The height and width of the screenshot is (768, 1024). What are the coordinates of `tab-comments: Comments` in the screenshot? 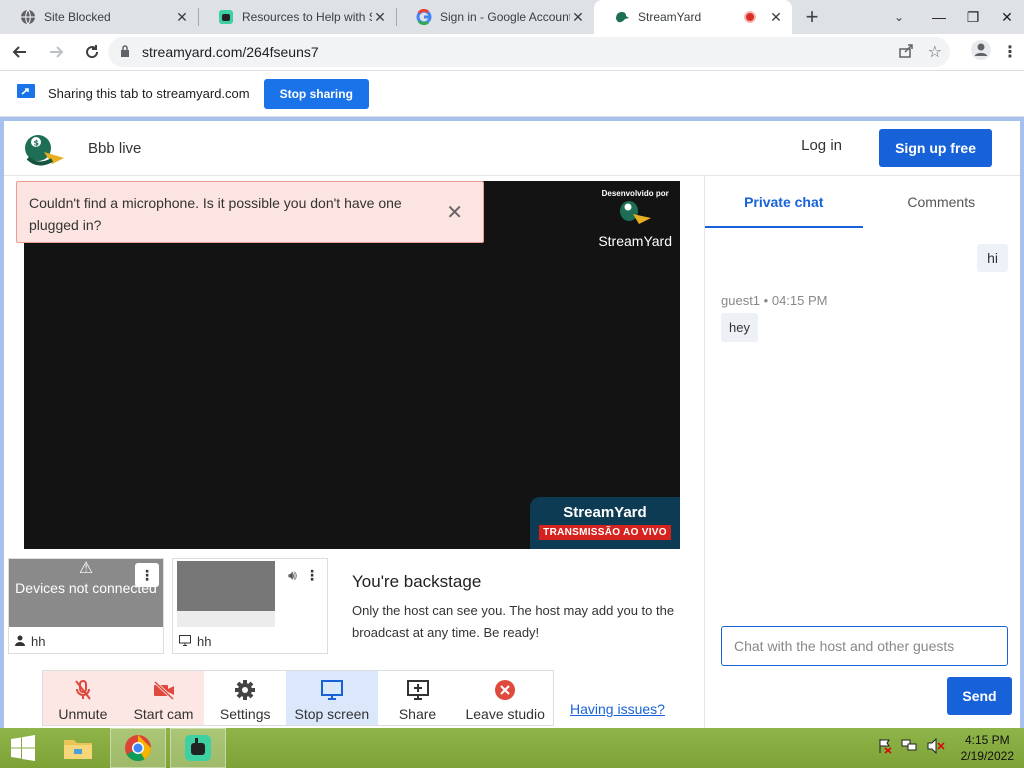 It's located at (942, 202).